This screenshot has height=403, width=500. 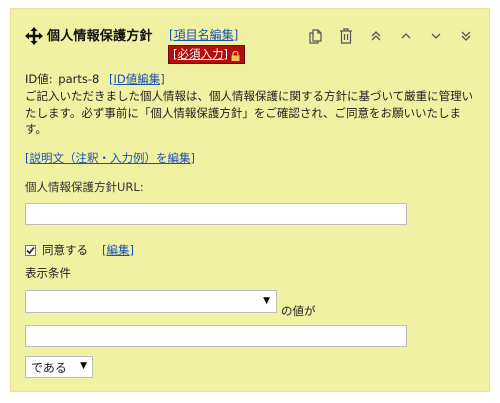 I want to click on condition-value-input, so click(x=216, y=336).